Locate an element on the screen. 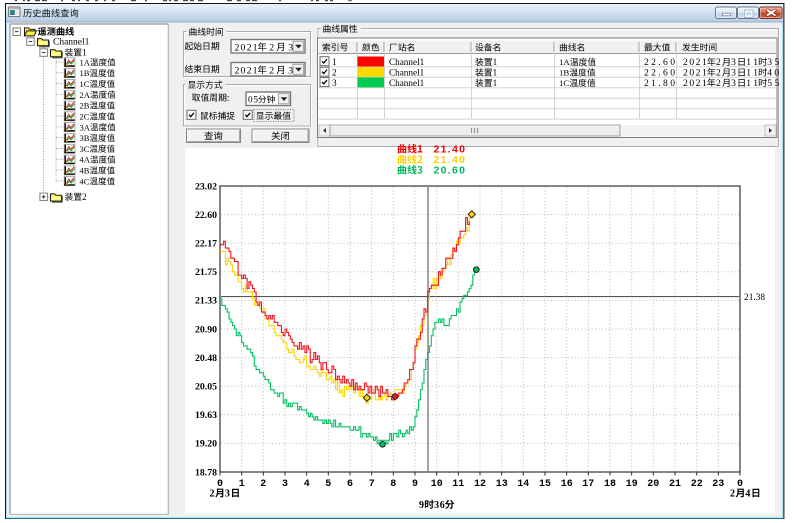 The width and height of the screenshot is (795, 523). svg-text: 05 is located at coordinates (253, 100).